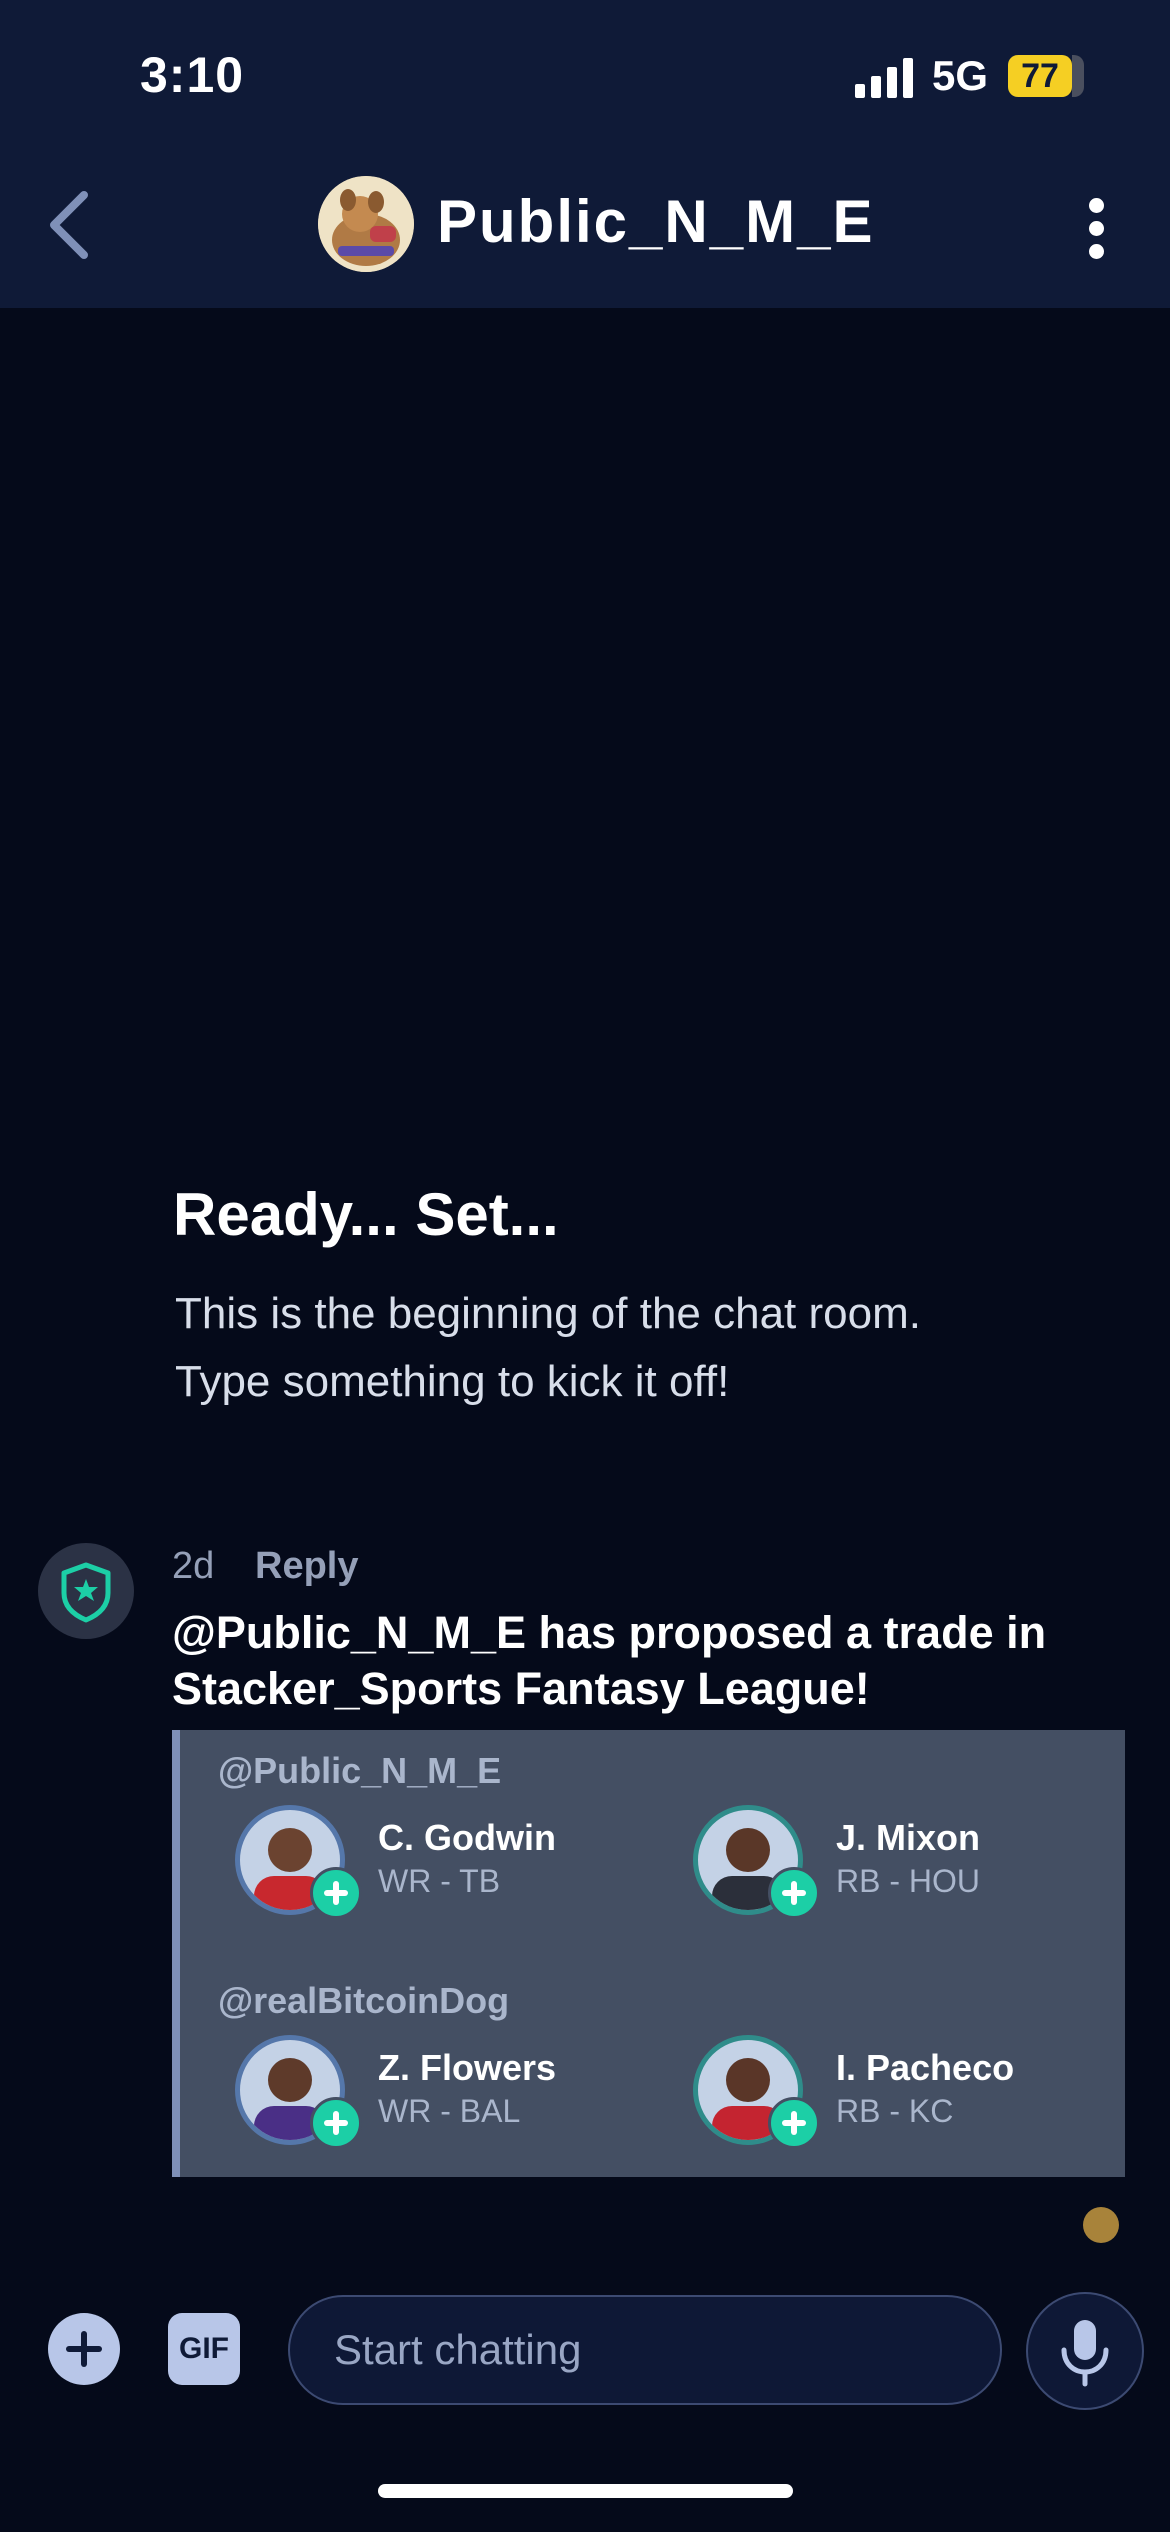 Image resolution: width=1170 pixels, height=2532 pixels. What do you see at coordinates (903, 1862) in the screenshot?
I see `trade-player: J. Mixon RB - HOU` at bounding box center [903, 1862].